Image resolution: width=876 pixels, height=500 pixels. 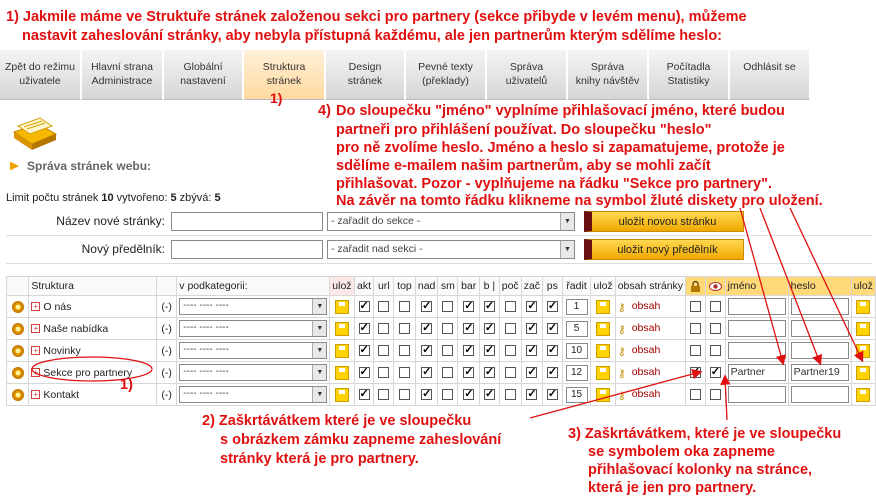 What do you see at coordinates (75, 329) in the screenshot?
I see `page-name: Naše nabídka` at bounding box center [75, 329].